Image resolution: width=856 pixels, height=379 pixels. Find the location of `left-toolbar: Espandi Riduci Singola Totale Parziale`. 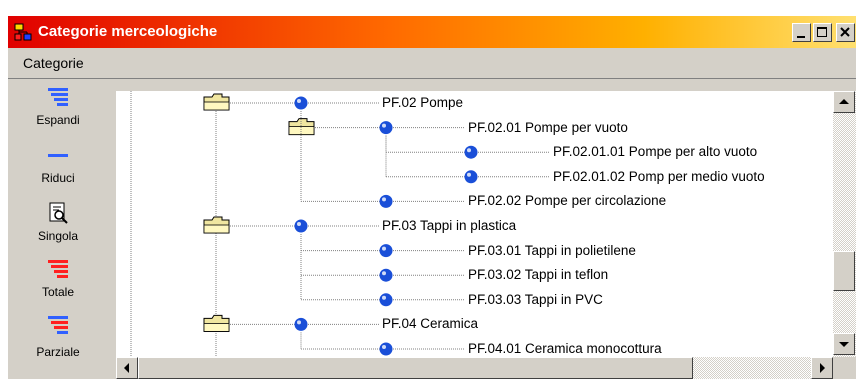

left-toolbar: Espandi Riduci Singola Totale Parziale is located at coordinates (58, 229).